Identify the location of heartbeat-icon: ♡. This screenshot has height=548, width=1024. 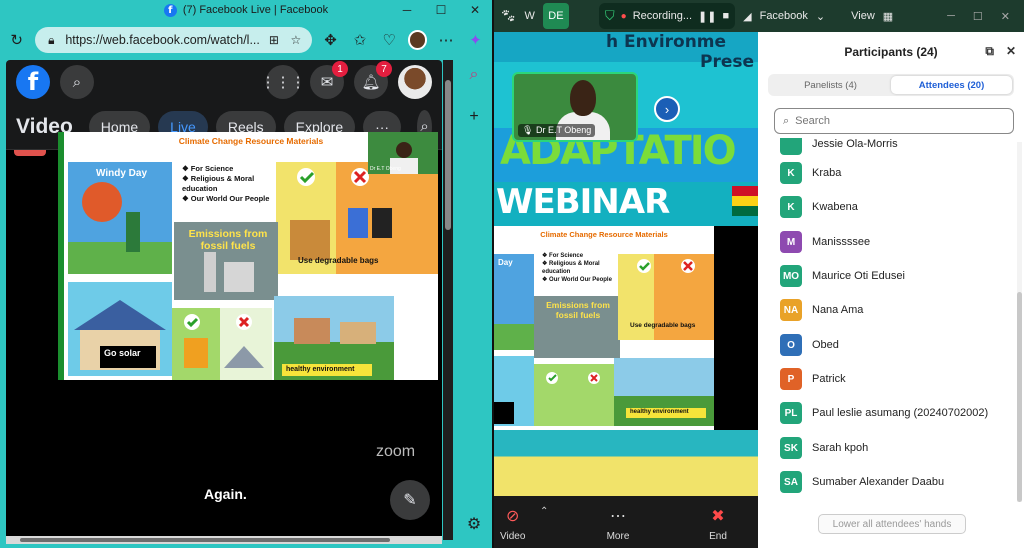
(389, 40).